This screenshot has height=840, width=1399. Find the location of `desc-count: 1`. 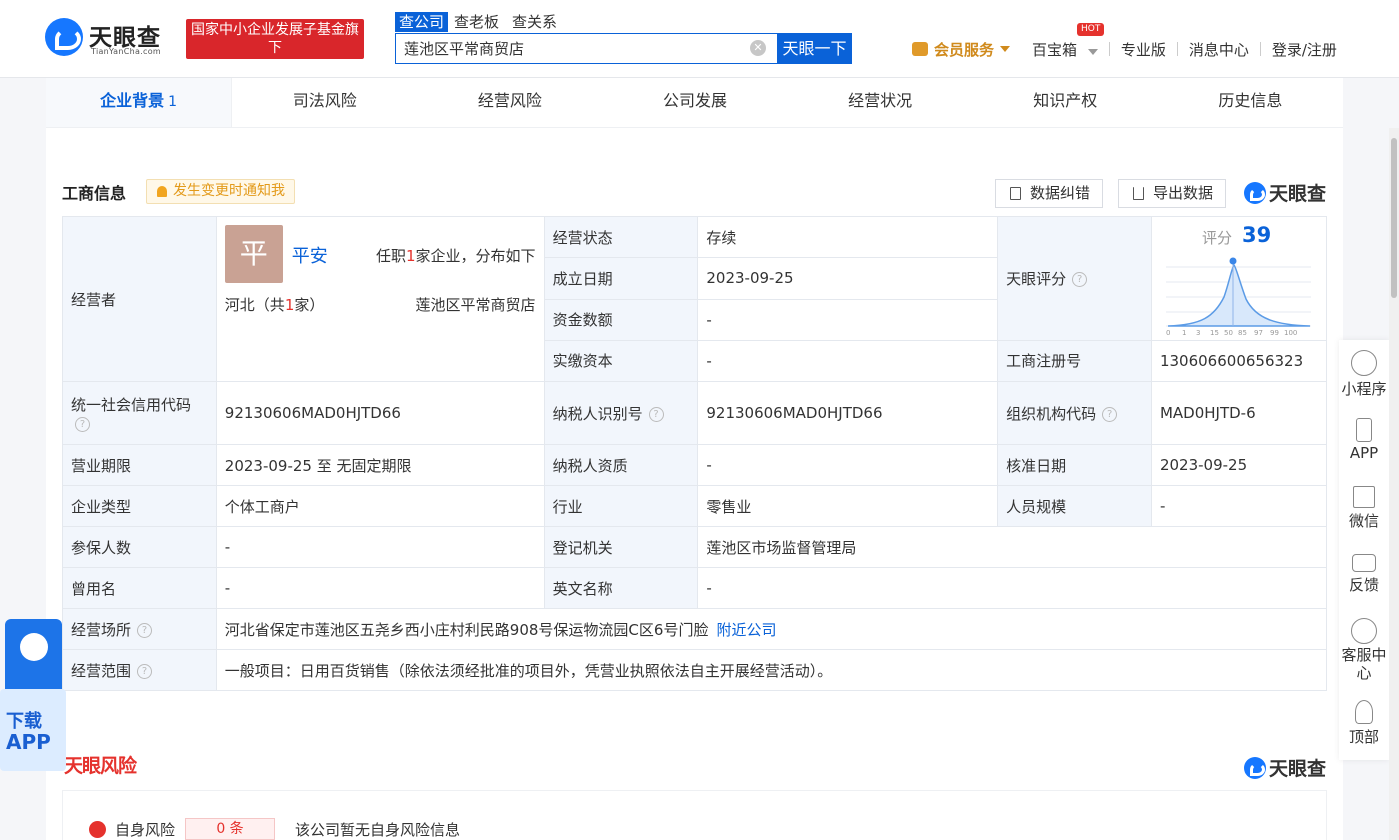

desc-count: 1 is located at coordinates (411, 256).